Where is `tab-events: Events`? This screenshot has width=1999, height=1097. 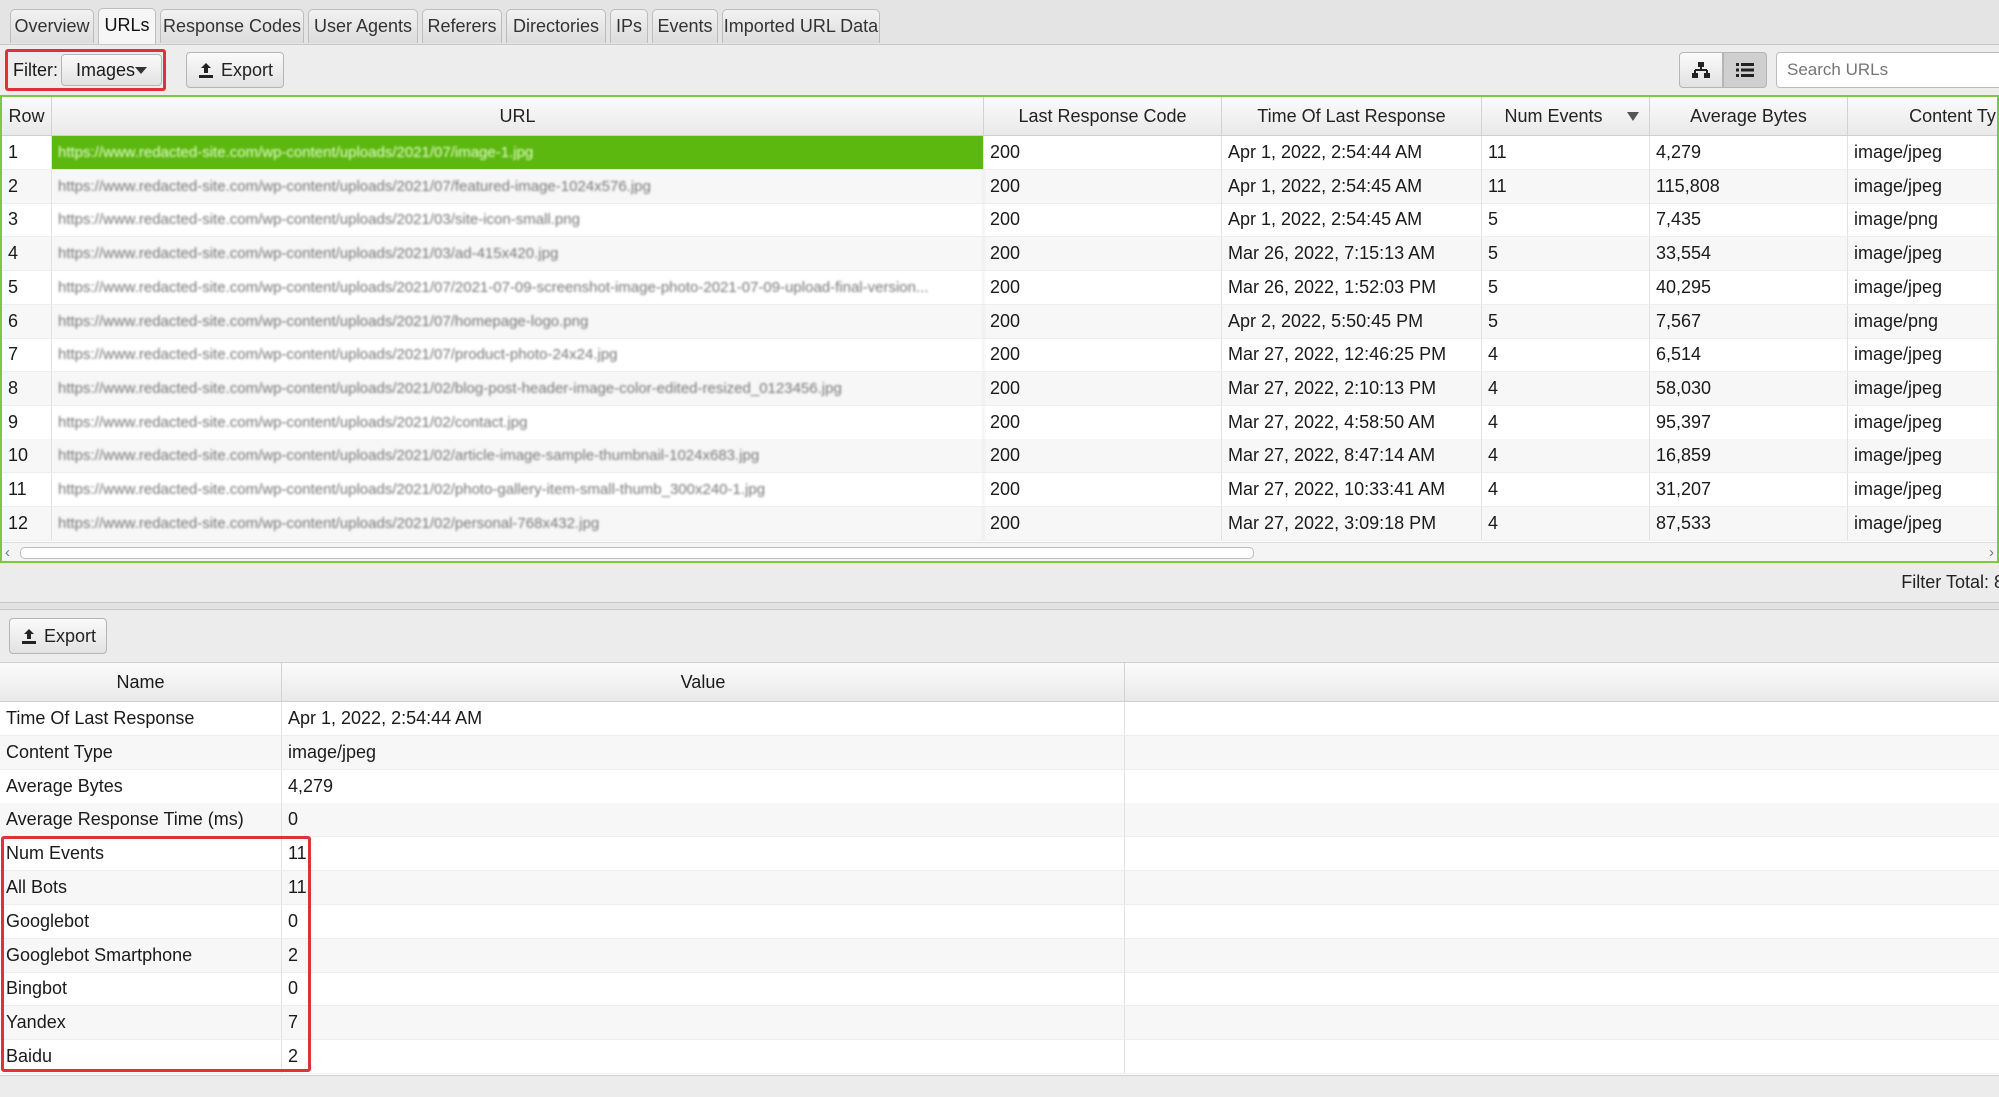
tab-events: Events is located at coordinates (685, 26).